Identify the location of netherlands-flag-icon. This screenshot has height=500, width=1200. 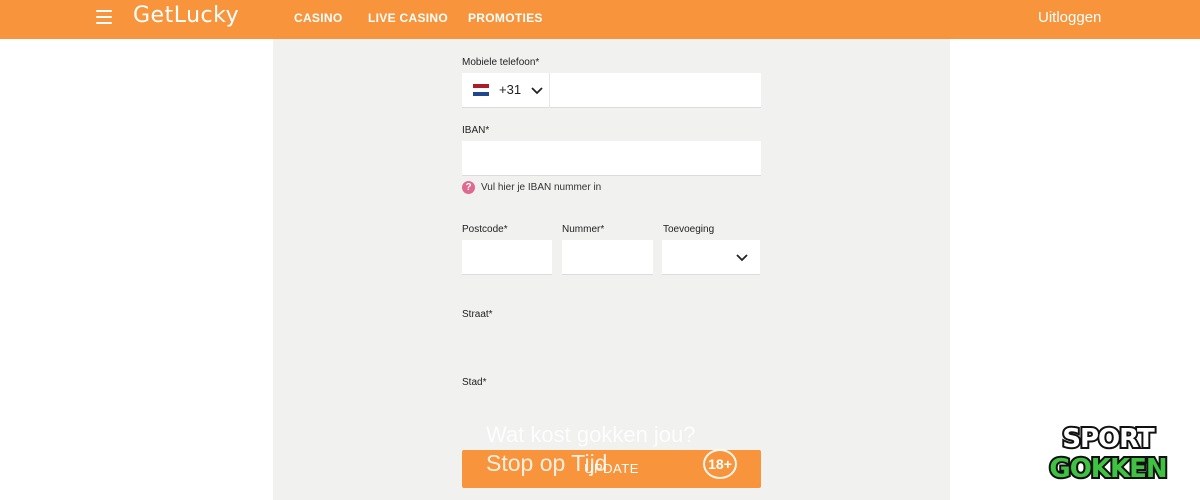
(481, 90).